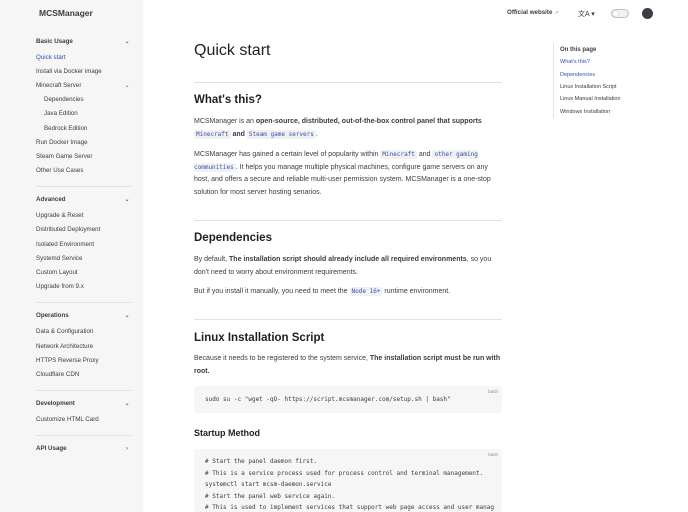 This screenshot has width=688, height=512. I want to click on sidebar-item-label: Bedrock Edition, so click(66, 128).